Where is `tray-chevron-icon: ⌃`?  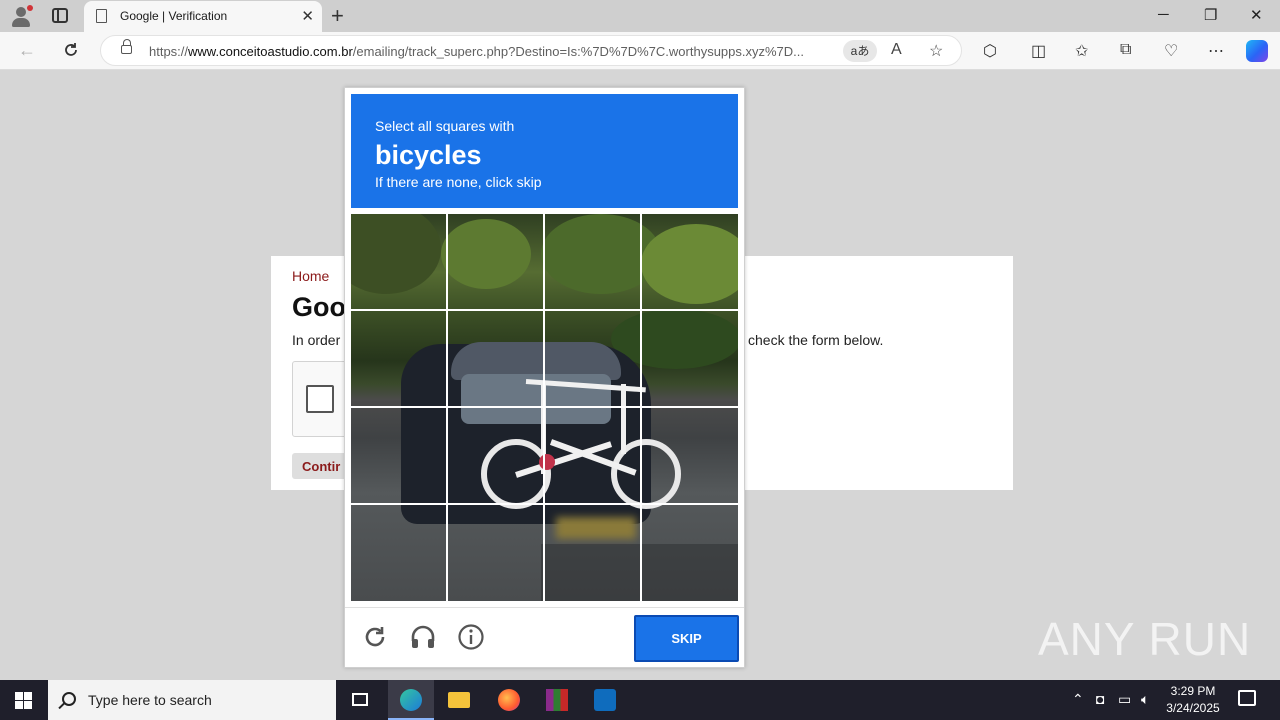 tray-chevron-icon: ⌃ is located at coordinates (1078, 699).